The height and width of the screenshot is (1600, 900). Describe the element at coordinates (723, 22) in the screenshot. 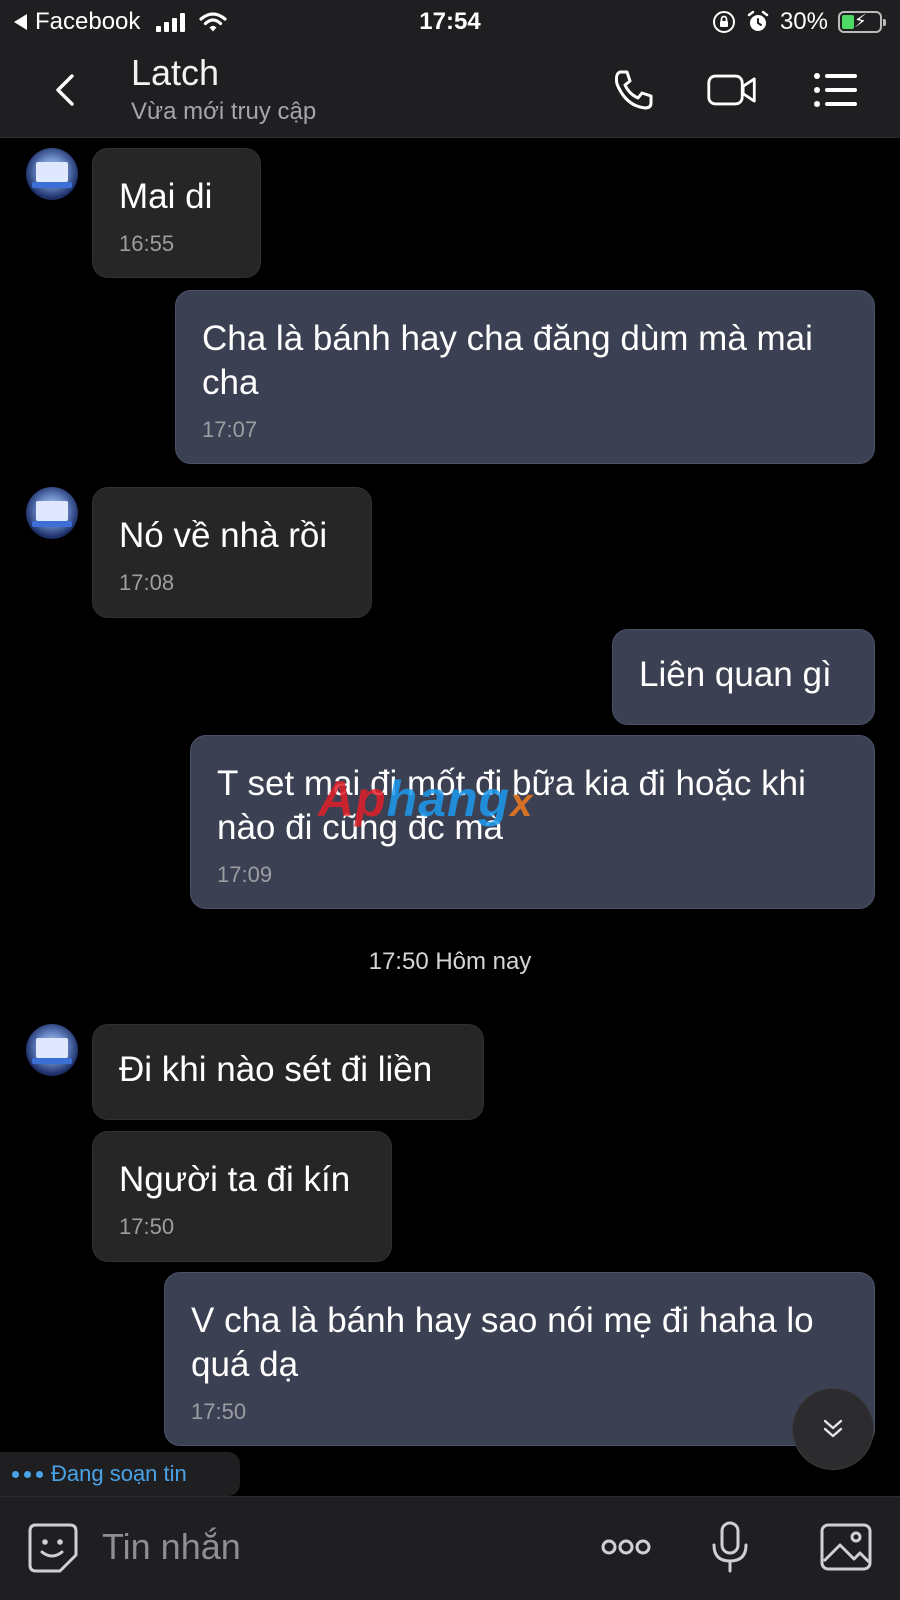

I see `orientation-lock-icon` at that location.